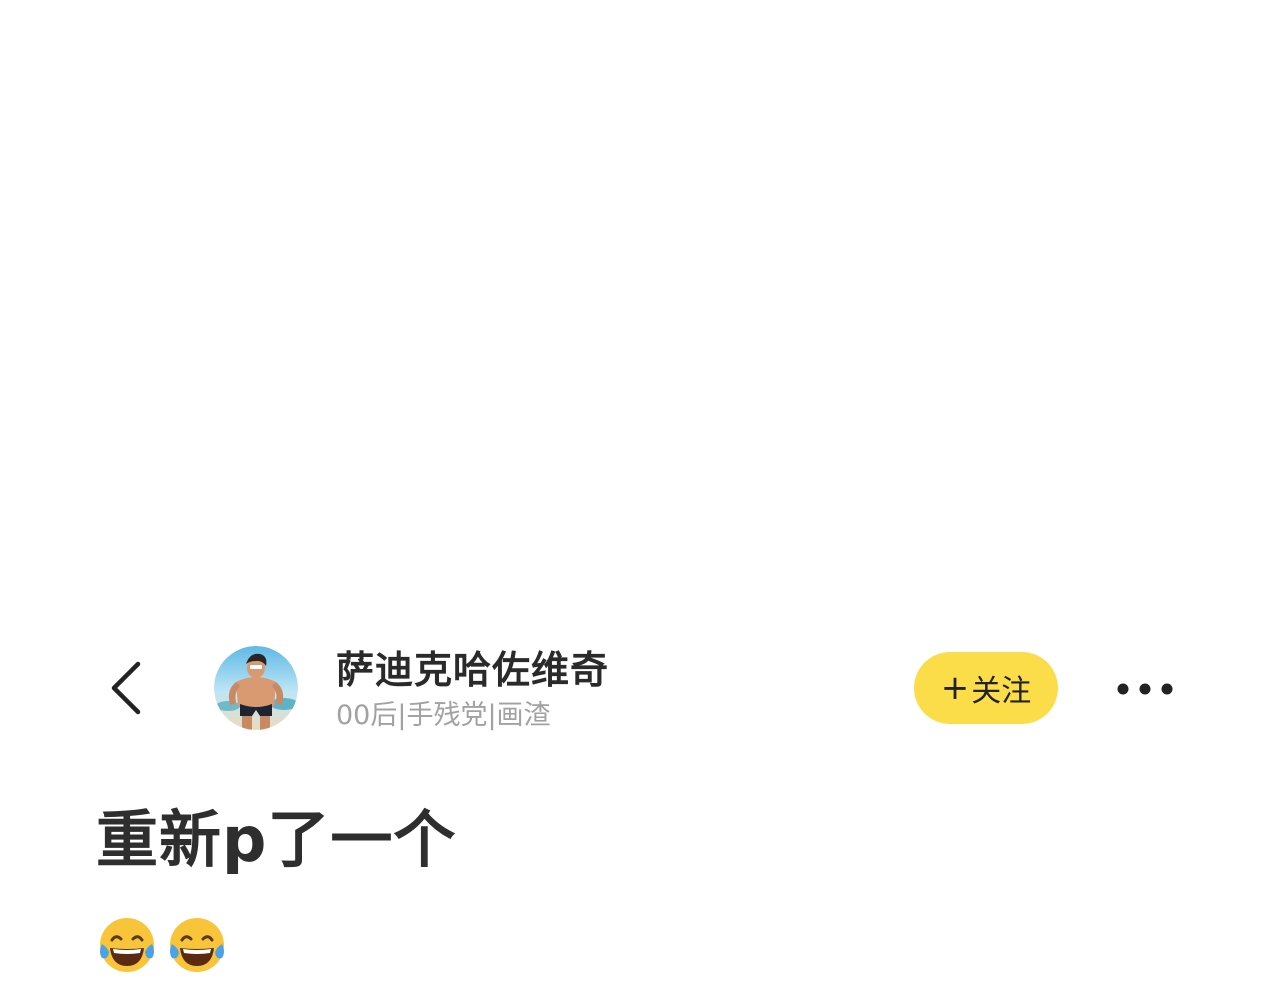 The height and width of the screenshot is (1000, 1280). I want to click on post-title: 重新p了一个, so click(276, 839).